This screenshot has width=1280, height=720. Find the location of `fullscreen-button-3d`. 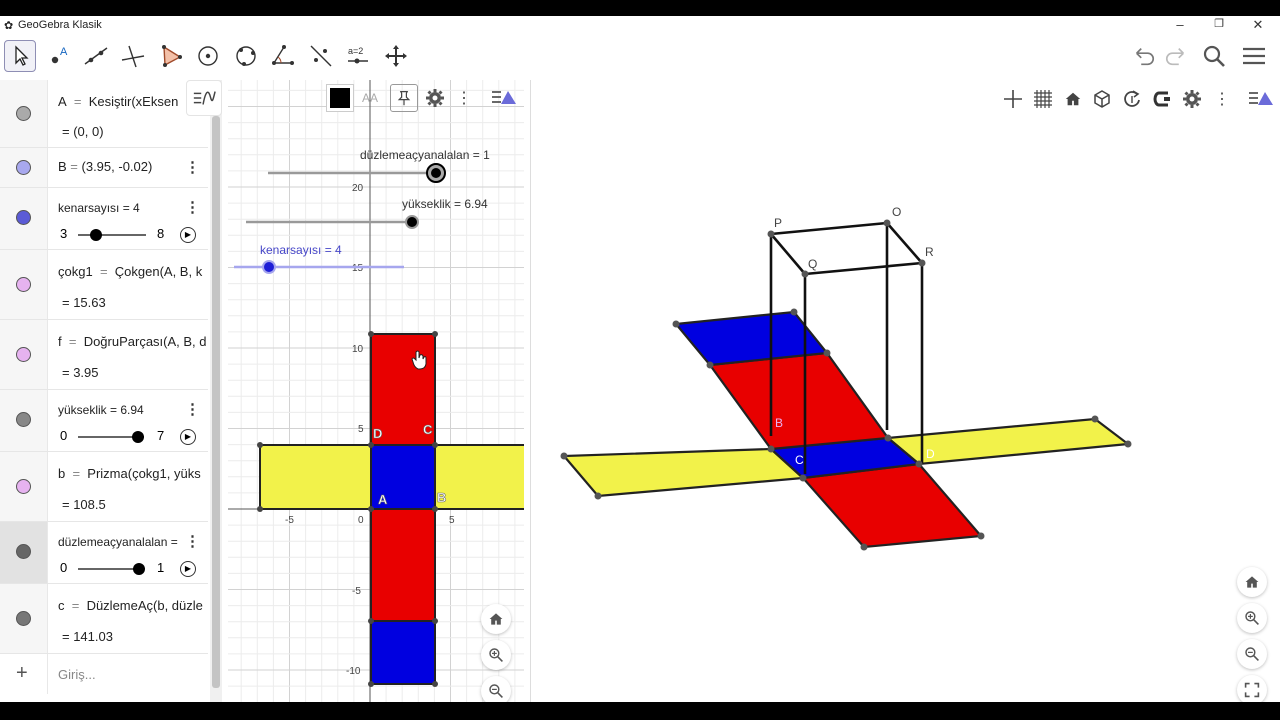

fullscreen-button-3d is located at coordinates (1252, 688).